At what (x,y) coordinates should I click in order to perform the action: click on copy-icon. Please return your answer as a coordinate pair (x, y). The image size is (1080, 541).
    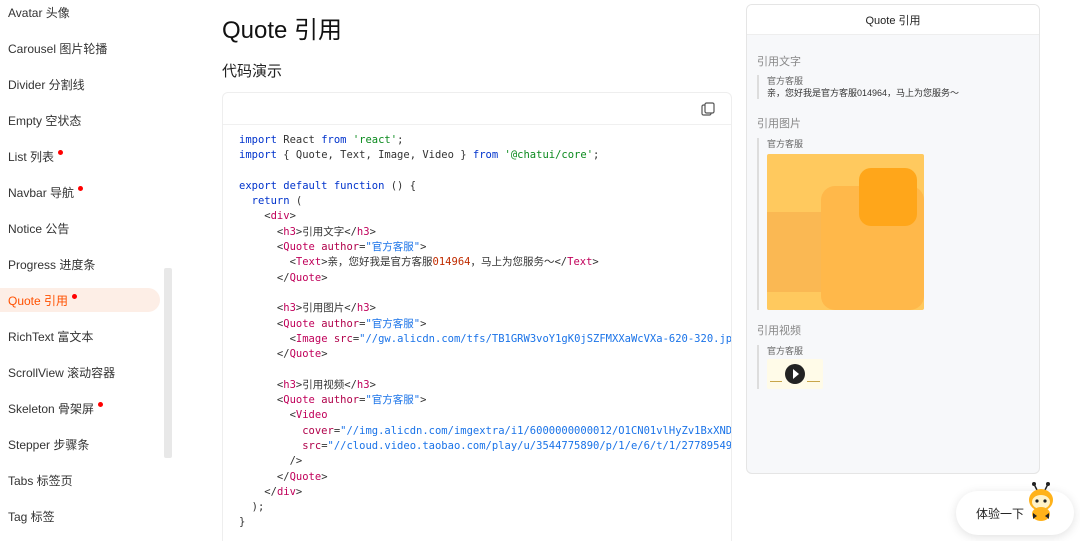
    Looking at the image, I should click on (708, 109).